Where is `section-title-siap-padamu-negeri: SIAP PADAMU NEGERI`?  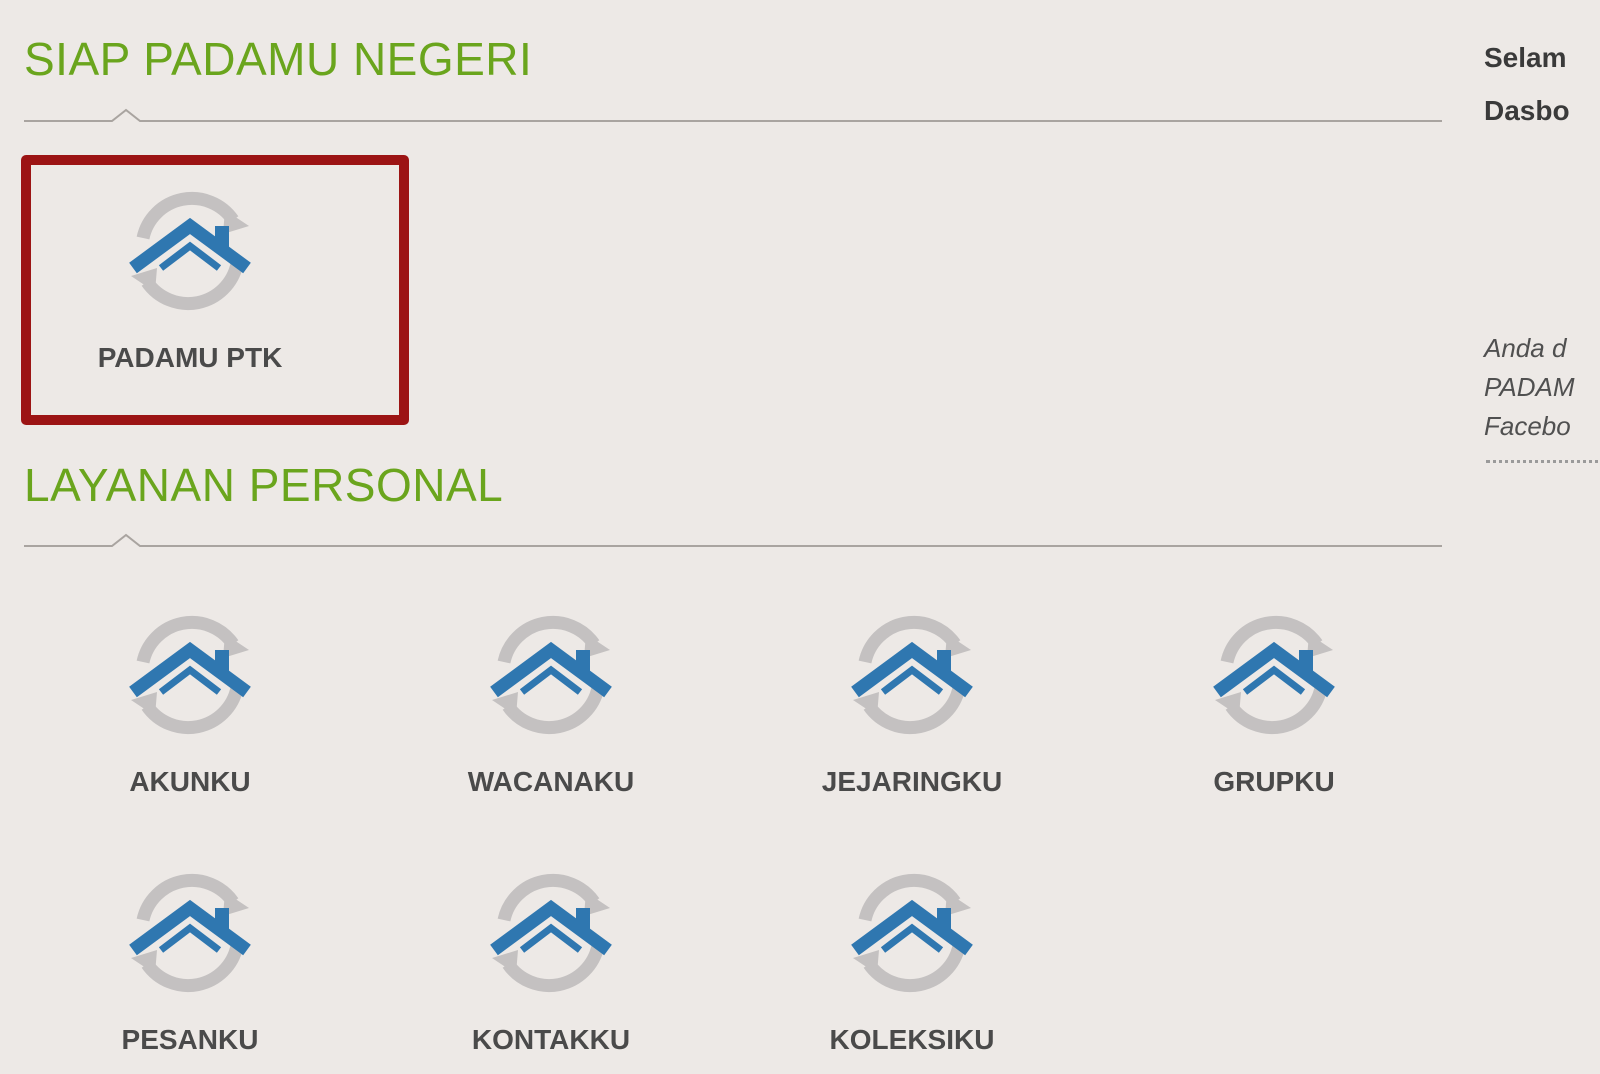 section-title-siap-padamu-negeri: SIAP PADAMU NEGERI is located at coordinates (278, 59).